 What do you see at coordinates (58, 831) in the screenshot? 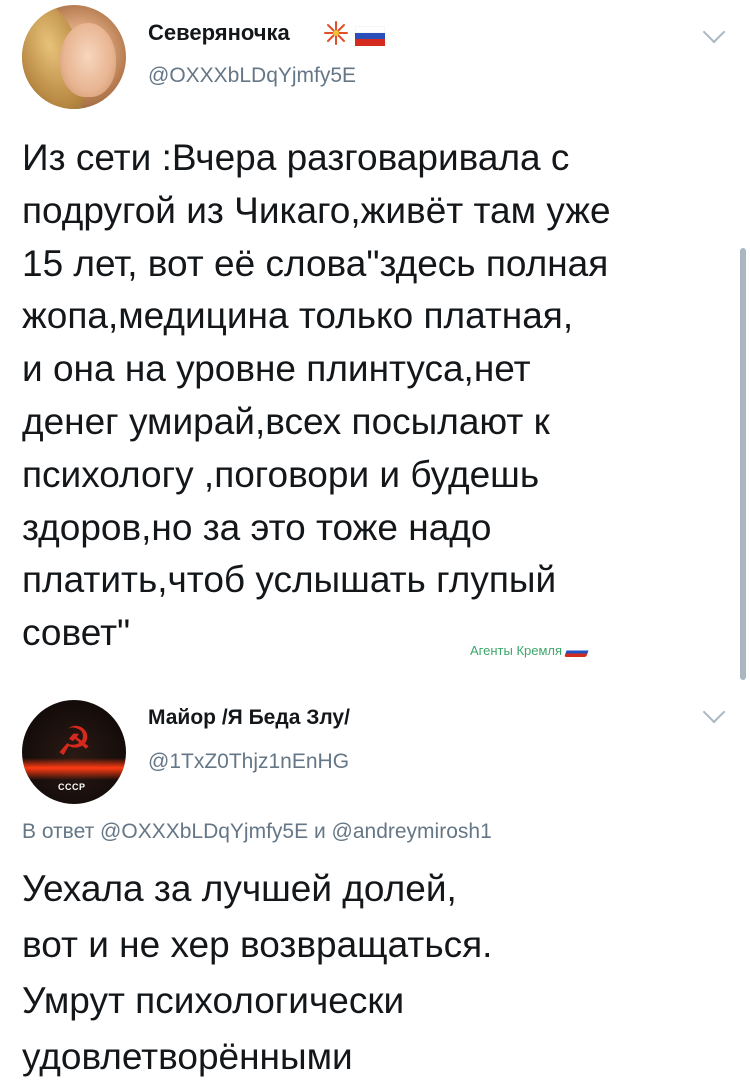
I see `reply-prefix: В ответ` at bounding box center [58, 831].